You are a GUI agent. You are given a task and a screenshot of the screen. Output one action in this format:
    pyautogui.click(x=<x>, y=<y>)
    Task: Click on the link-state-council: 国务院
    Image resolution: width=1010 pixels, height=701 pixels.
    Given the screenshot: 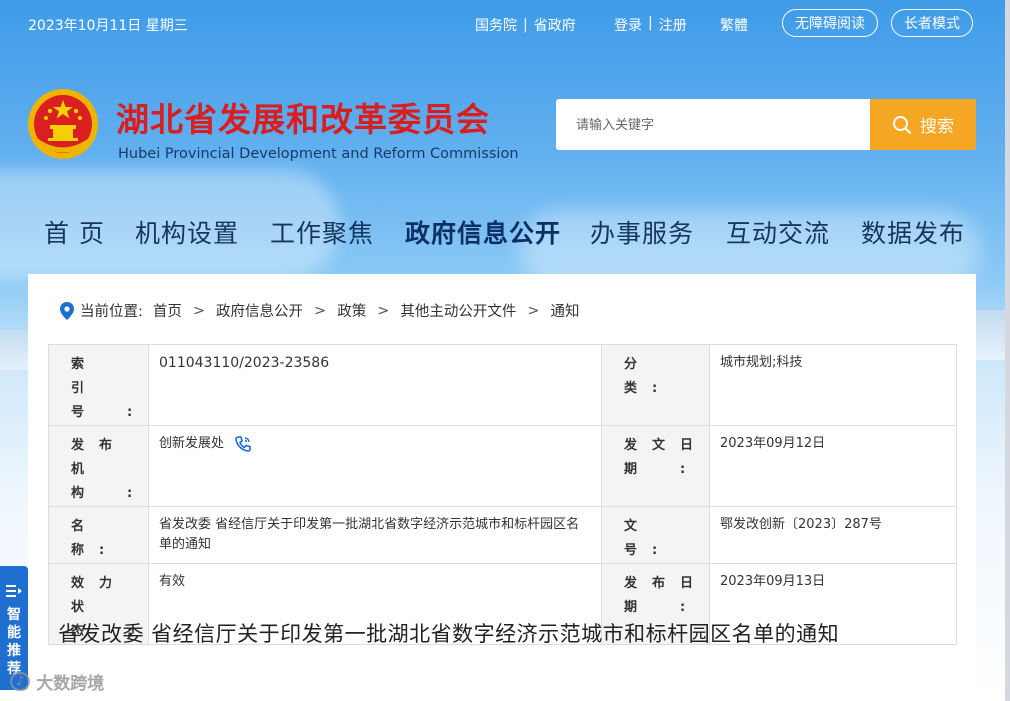 What is the action you would take?
    pyautogui.click(x=496, y=25)
    